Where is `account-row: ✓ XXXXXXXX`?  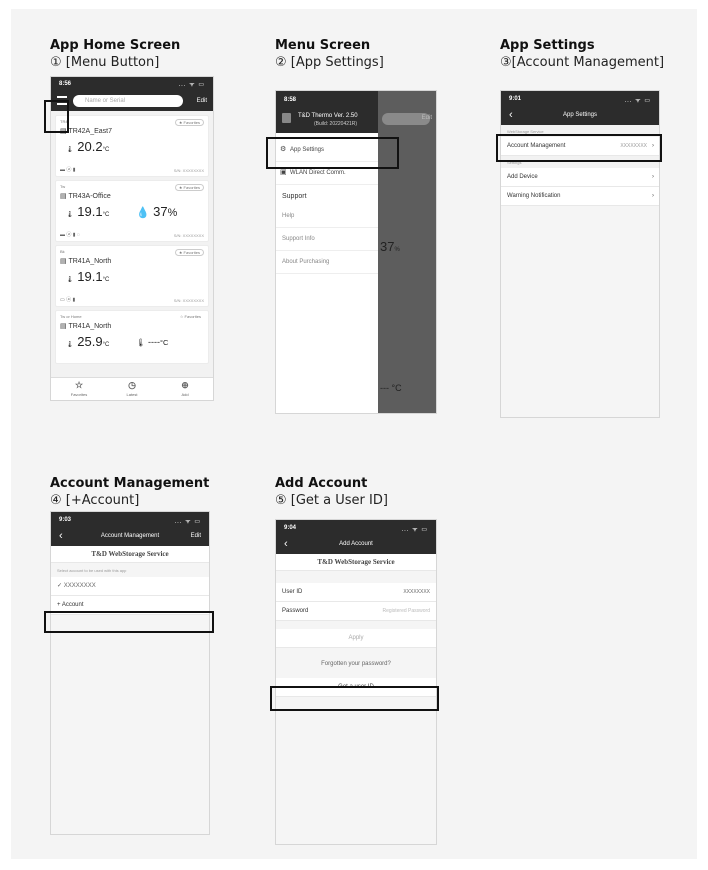 account-row: ✓ XXXXXXXX is located at coordinates (130, 586).